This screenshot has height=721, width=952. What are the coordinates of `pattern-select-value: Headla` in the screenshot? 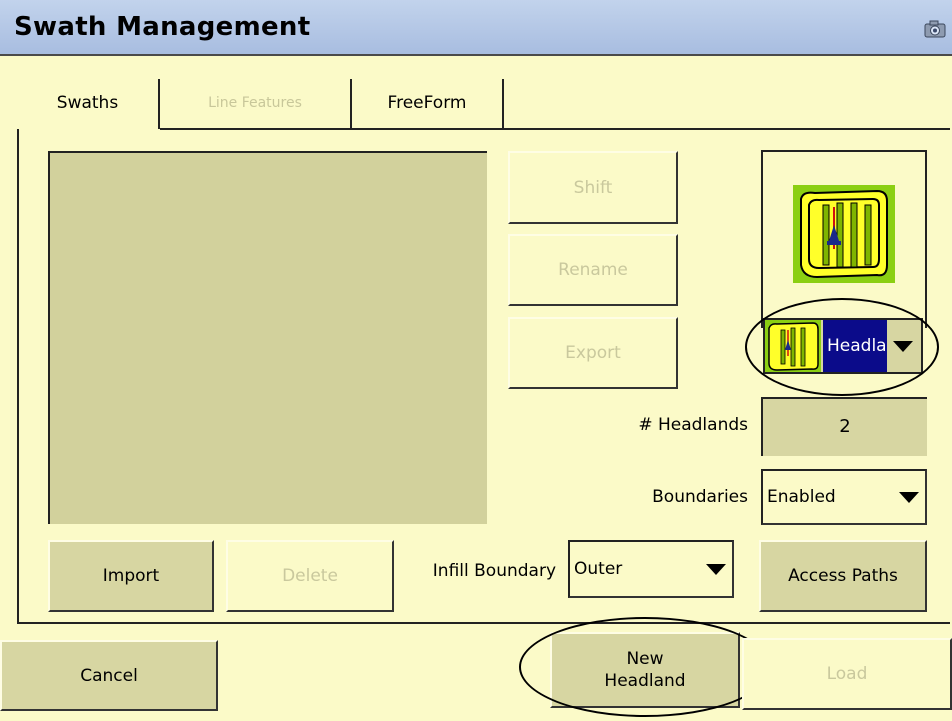 It's located at (855, 346).